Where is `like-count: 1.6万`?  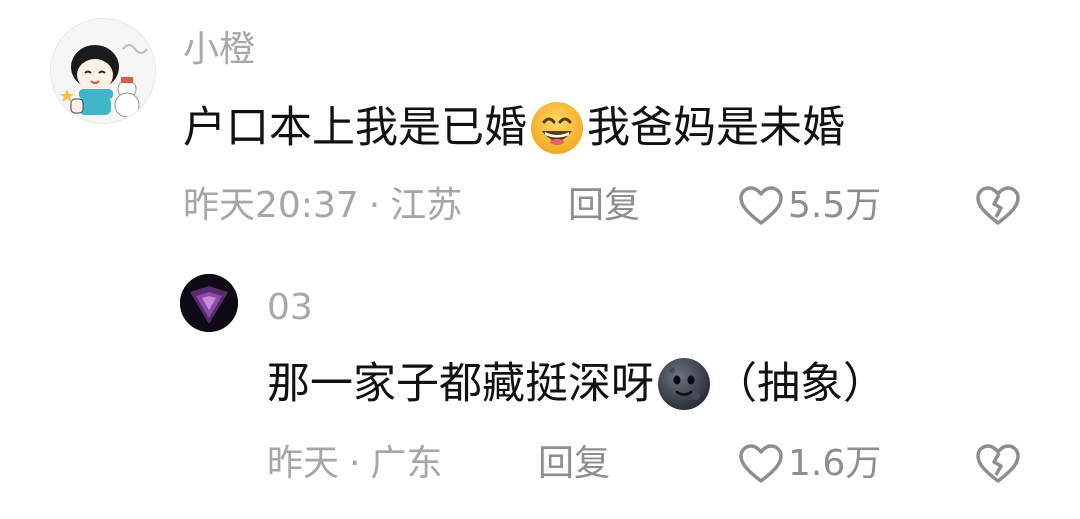 like-count: 1.6万 is located at coordinates (835, 463).